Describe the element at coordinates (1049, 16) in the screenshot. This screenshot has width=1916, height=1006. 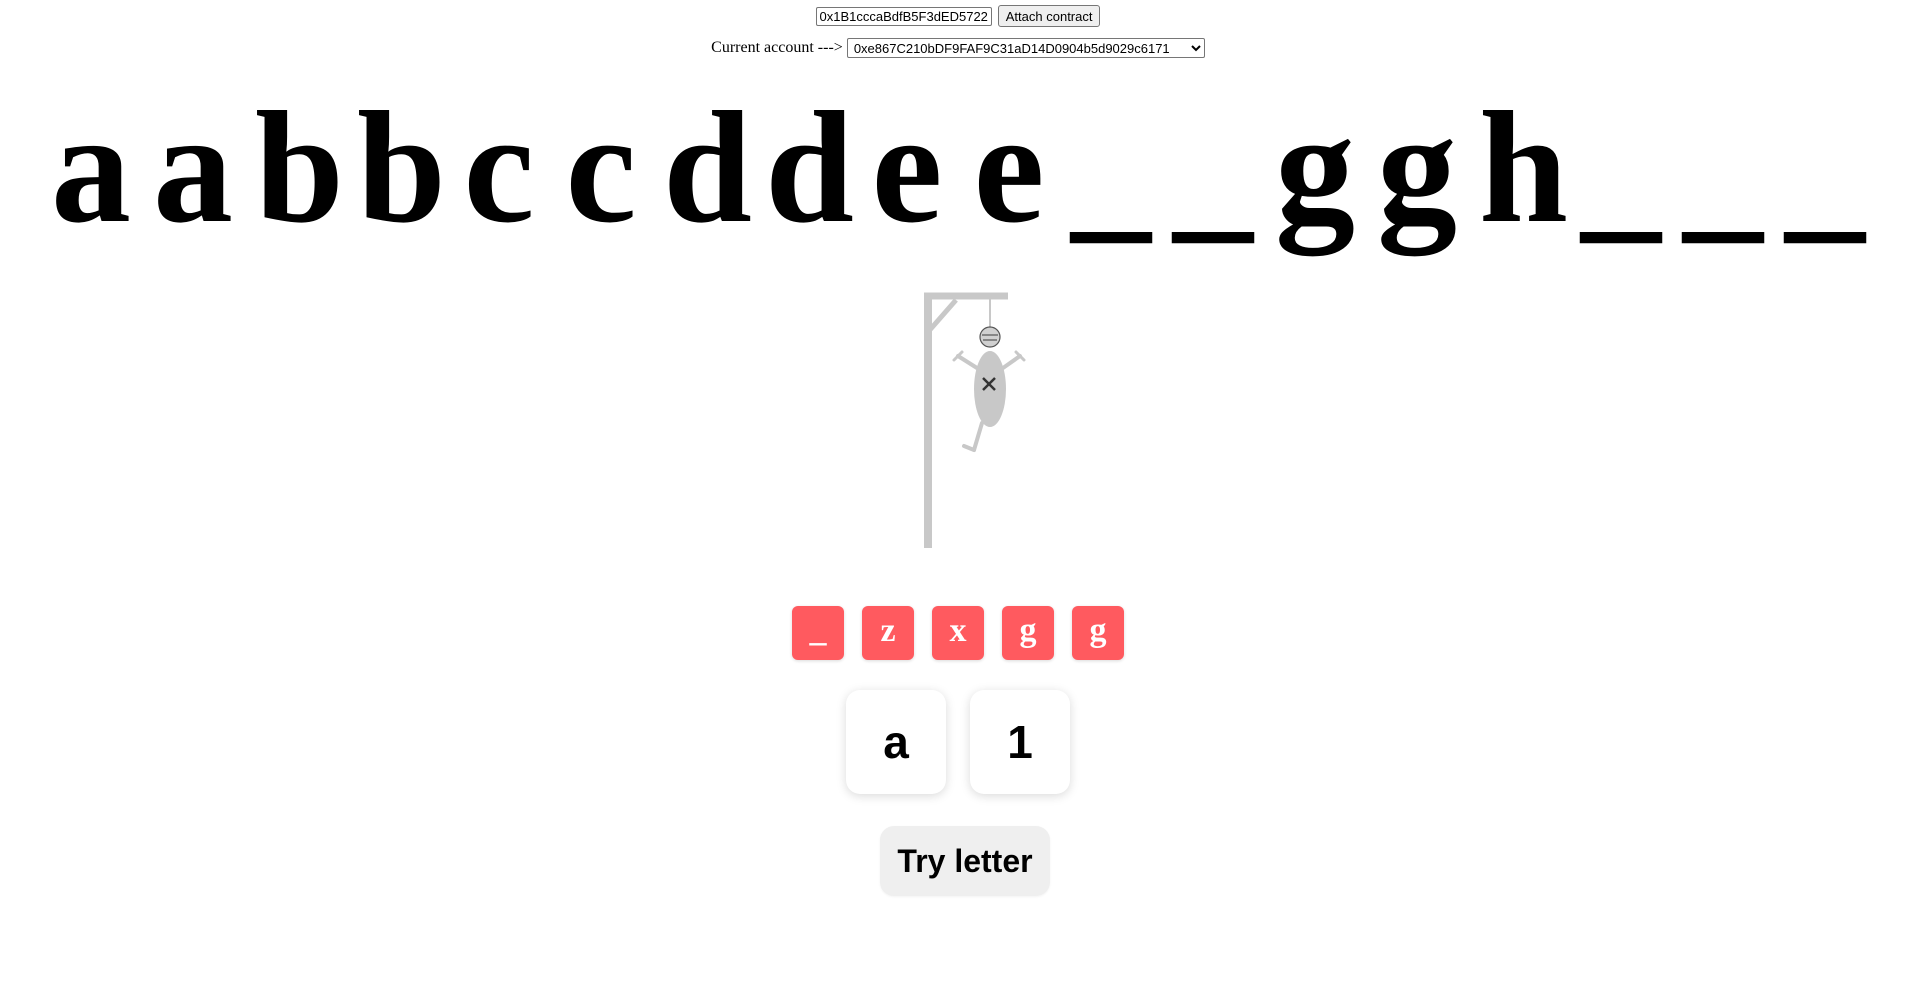
I see `attach-contract-button: Attach contract` at that location.